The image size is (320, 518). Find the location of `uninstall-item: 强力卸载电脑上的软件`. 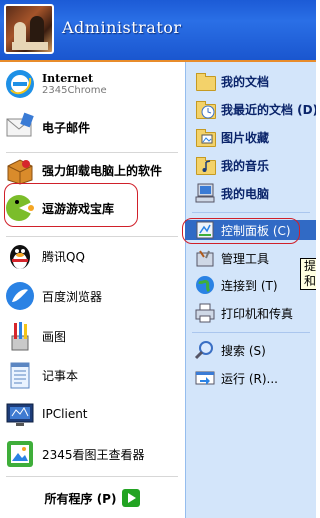

uninstall-item: 强力卸载电脑上的软件 is located at coordinates (83, 170).